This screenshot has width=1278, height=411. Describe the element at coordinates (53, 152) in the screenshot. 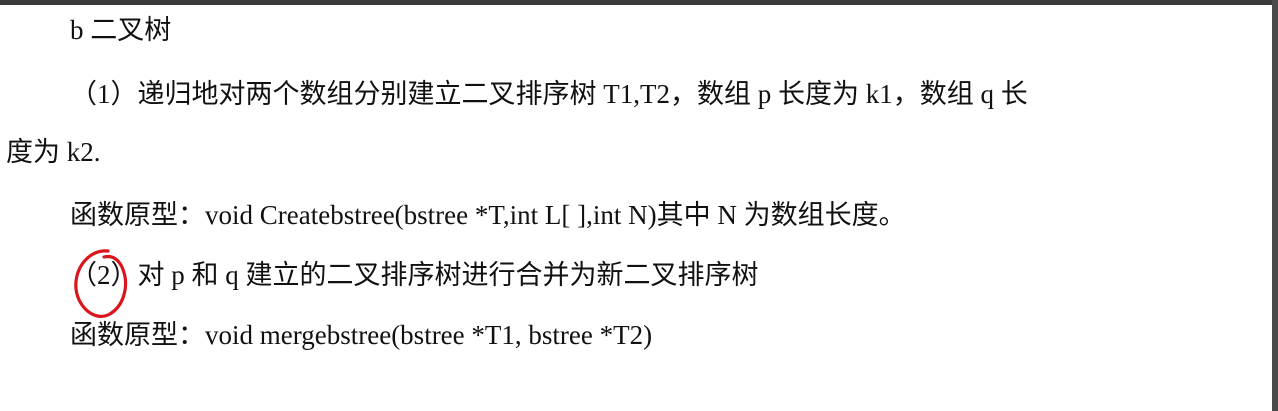

I see `item-1-text-line-2: 度为 k2.` at that location.